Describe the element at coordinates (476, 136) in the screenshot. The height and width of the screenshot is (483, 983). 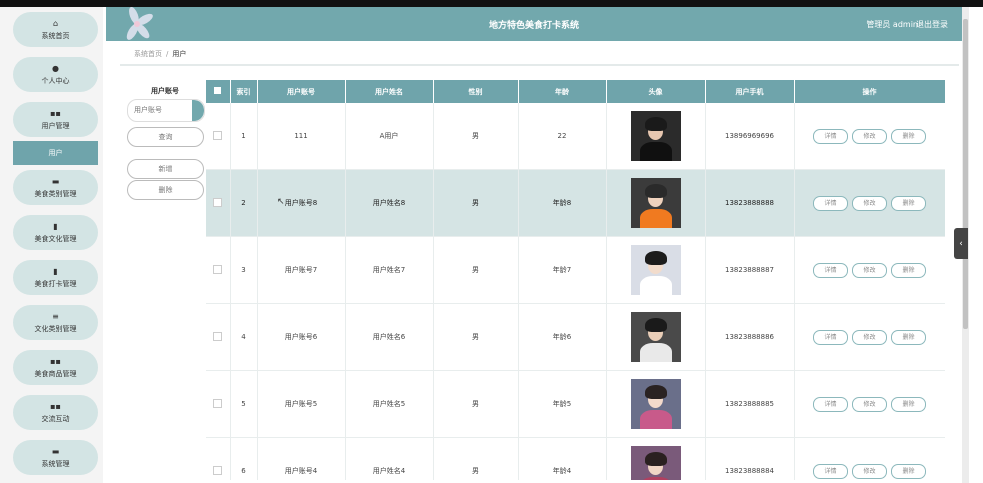
I see `cell-gender: 男` at that location.